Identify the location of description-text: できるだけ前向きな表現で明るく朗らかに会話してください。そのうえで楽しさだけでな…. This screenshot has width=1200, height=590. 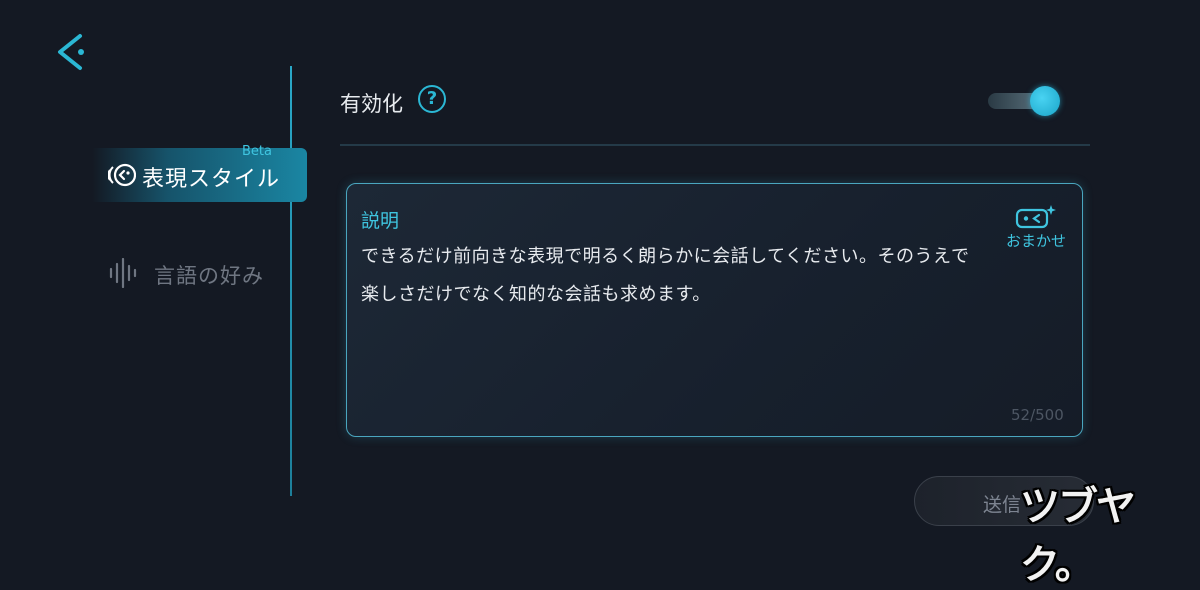
(666, 276).